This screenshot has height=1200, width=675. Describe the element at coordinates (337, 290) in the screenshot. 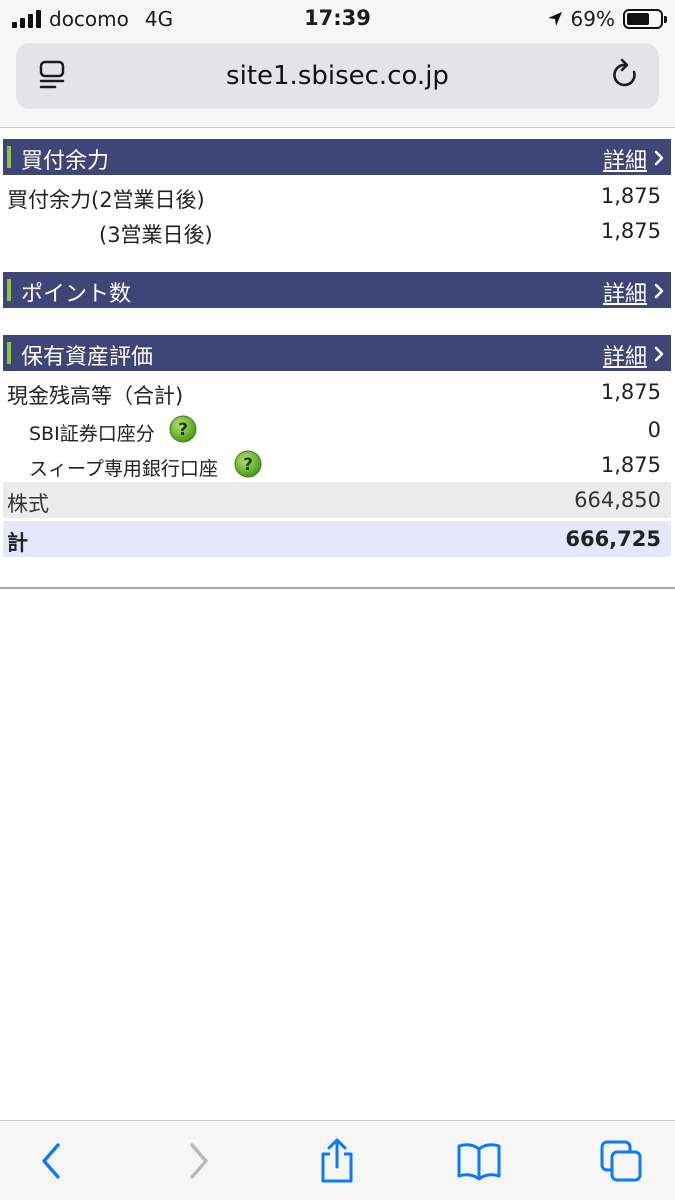

I see `section-header-points: ポイント数 詳細` at that location.